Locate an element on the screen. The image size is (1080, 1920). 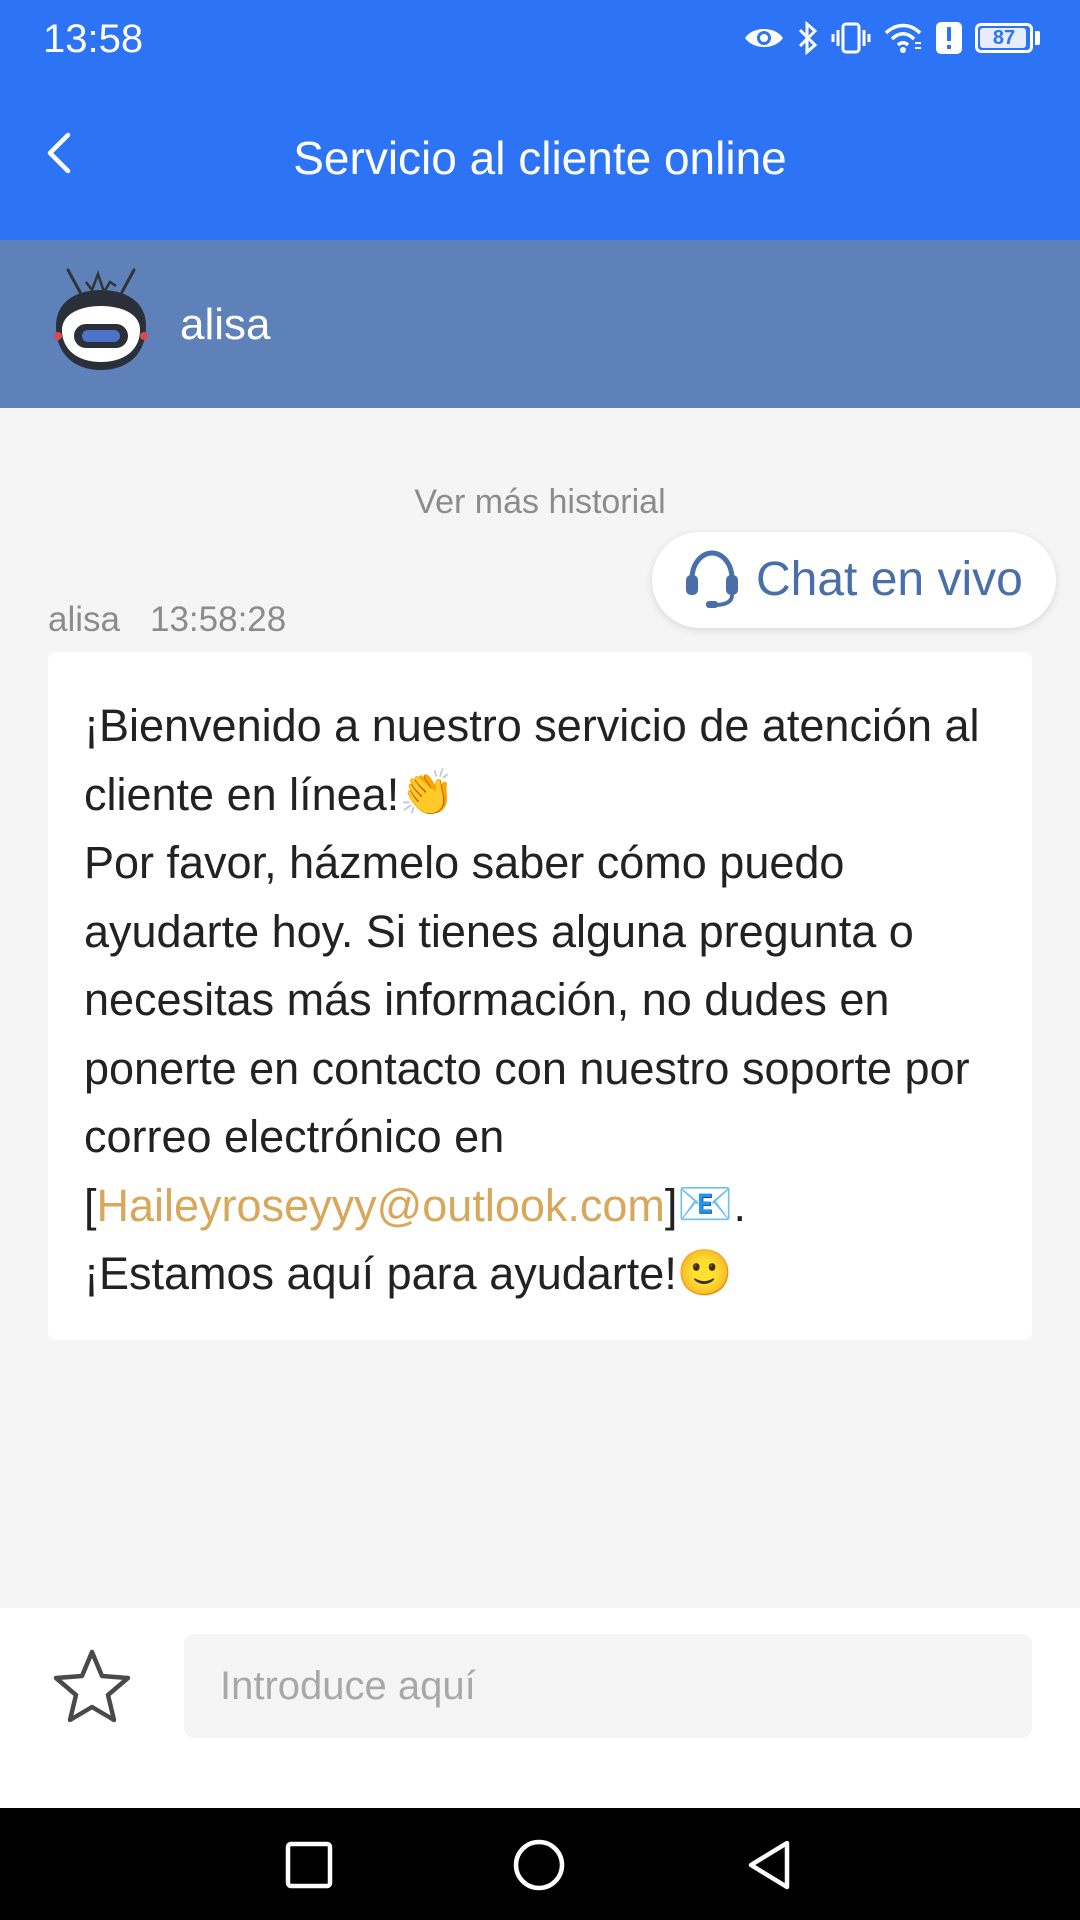
page-title: Servicio al cliente online is located at coordinates (540, 158).